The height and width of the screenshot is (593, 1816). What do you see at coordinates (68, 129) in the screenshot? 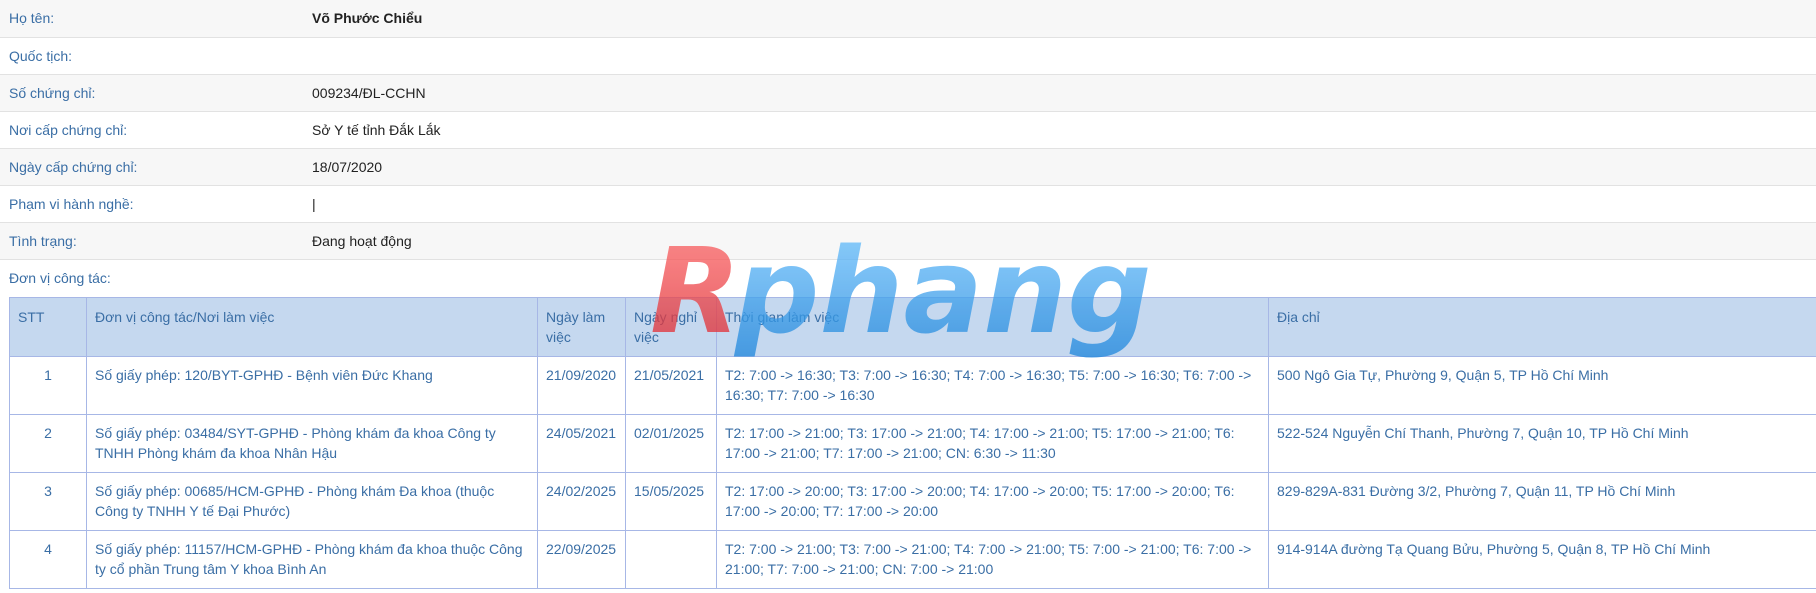
I see `profile-field-label: Nơi cấp chứng chỉ:` at bounding box center [68, 129].